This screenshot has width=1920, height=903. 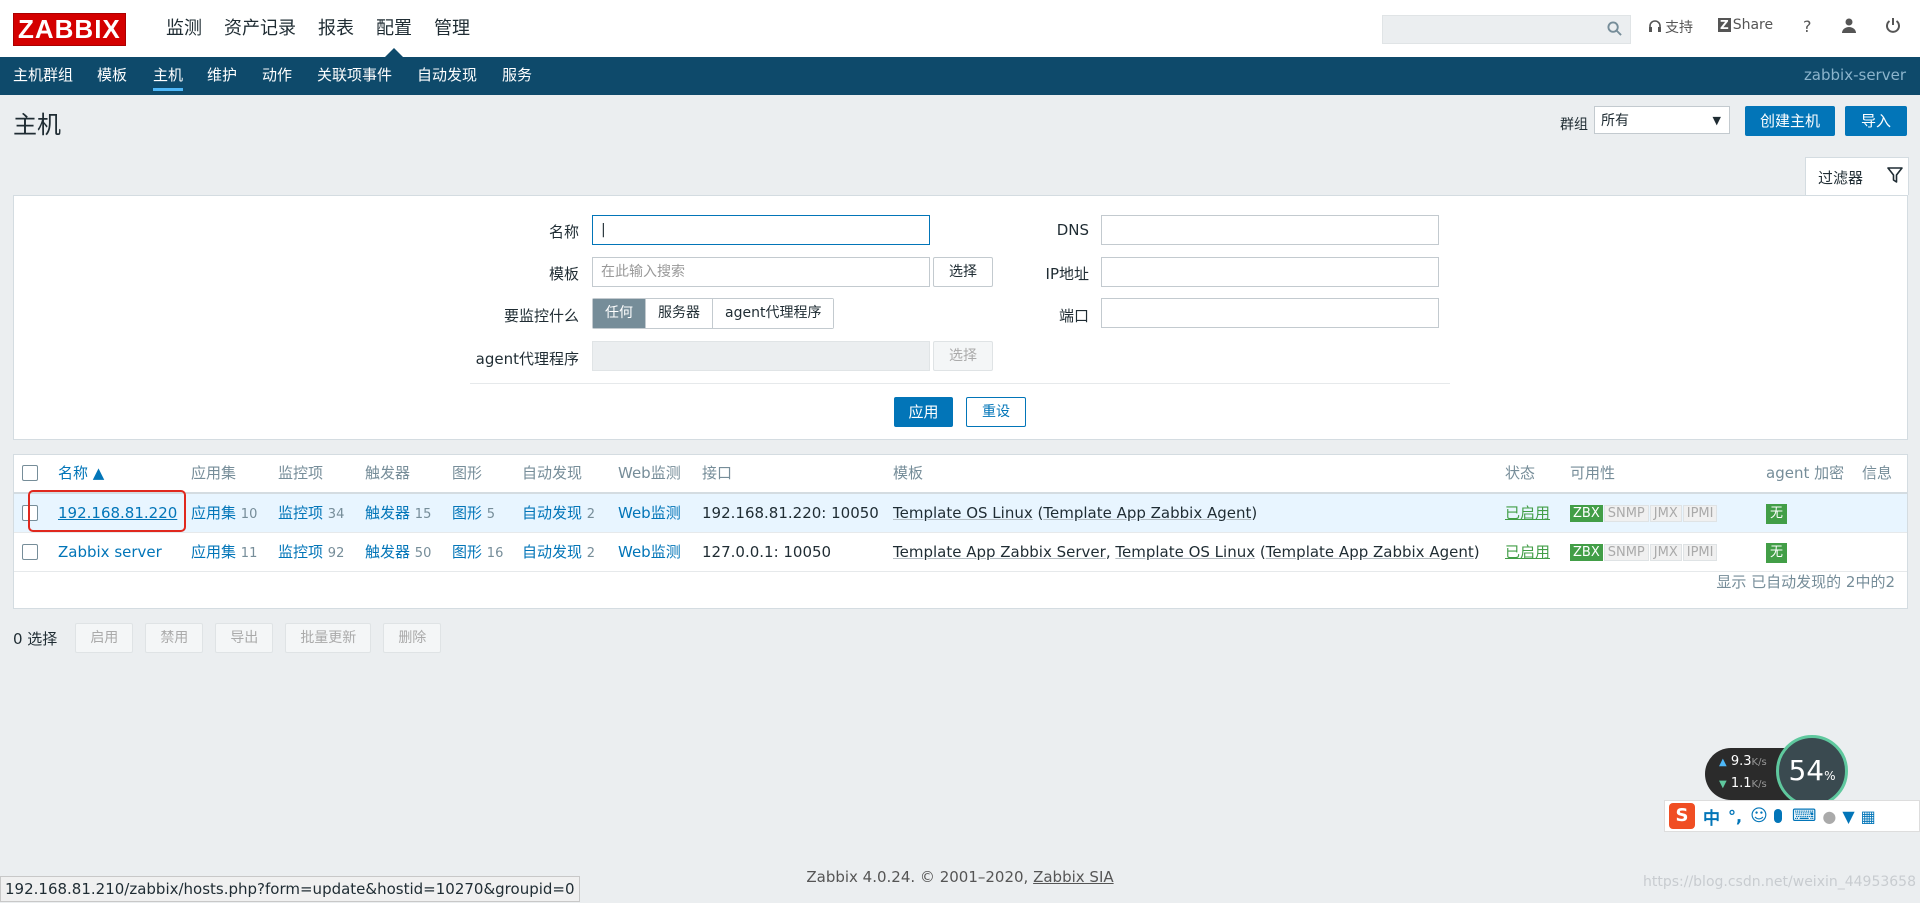 What do you see at coordinates (1735, 816) in the screenshot?
I see `punctuation-icon: °,` at bounding box center [1735, 816].